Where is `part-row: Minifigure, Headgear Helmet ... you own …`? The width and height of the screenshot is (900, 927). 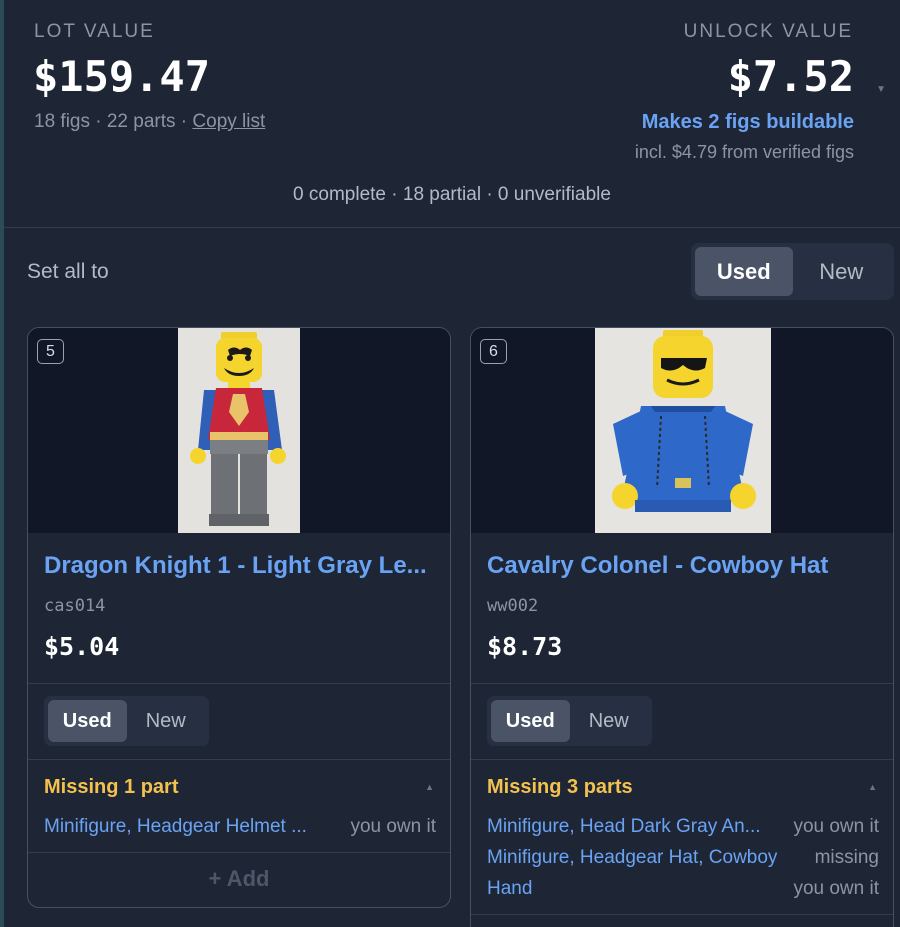 part-row: Minifigure, Headgear Helmet ... you own … is located at coordinates (240, 828).